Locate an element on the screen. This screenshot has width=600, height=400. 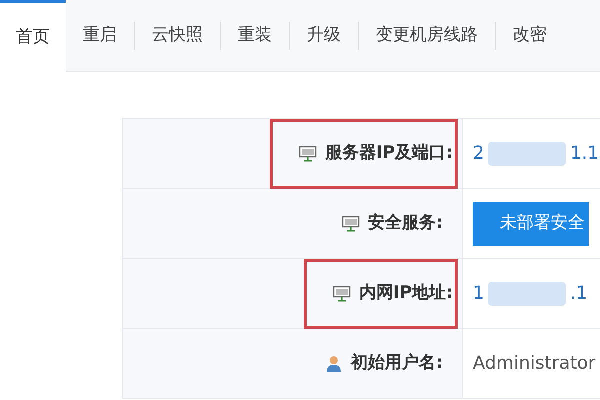
field-label: 服务器IP及端口: is located at coordinates (389, 153).